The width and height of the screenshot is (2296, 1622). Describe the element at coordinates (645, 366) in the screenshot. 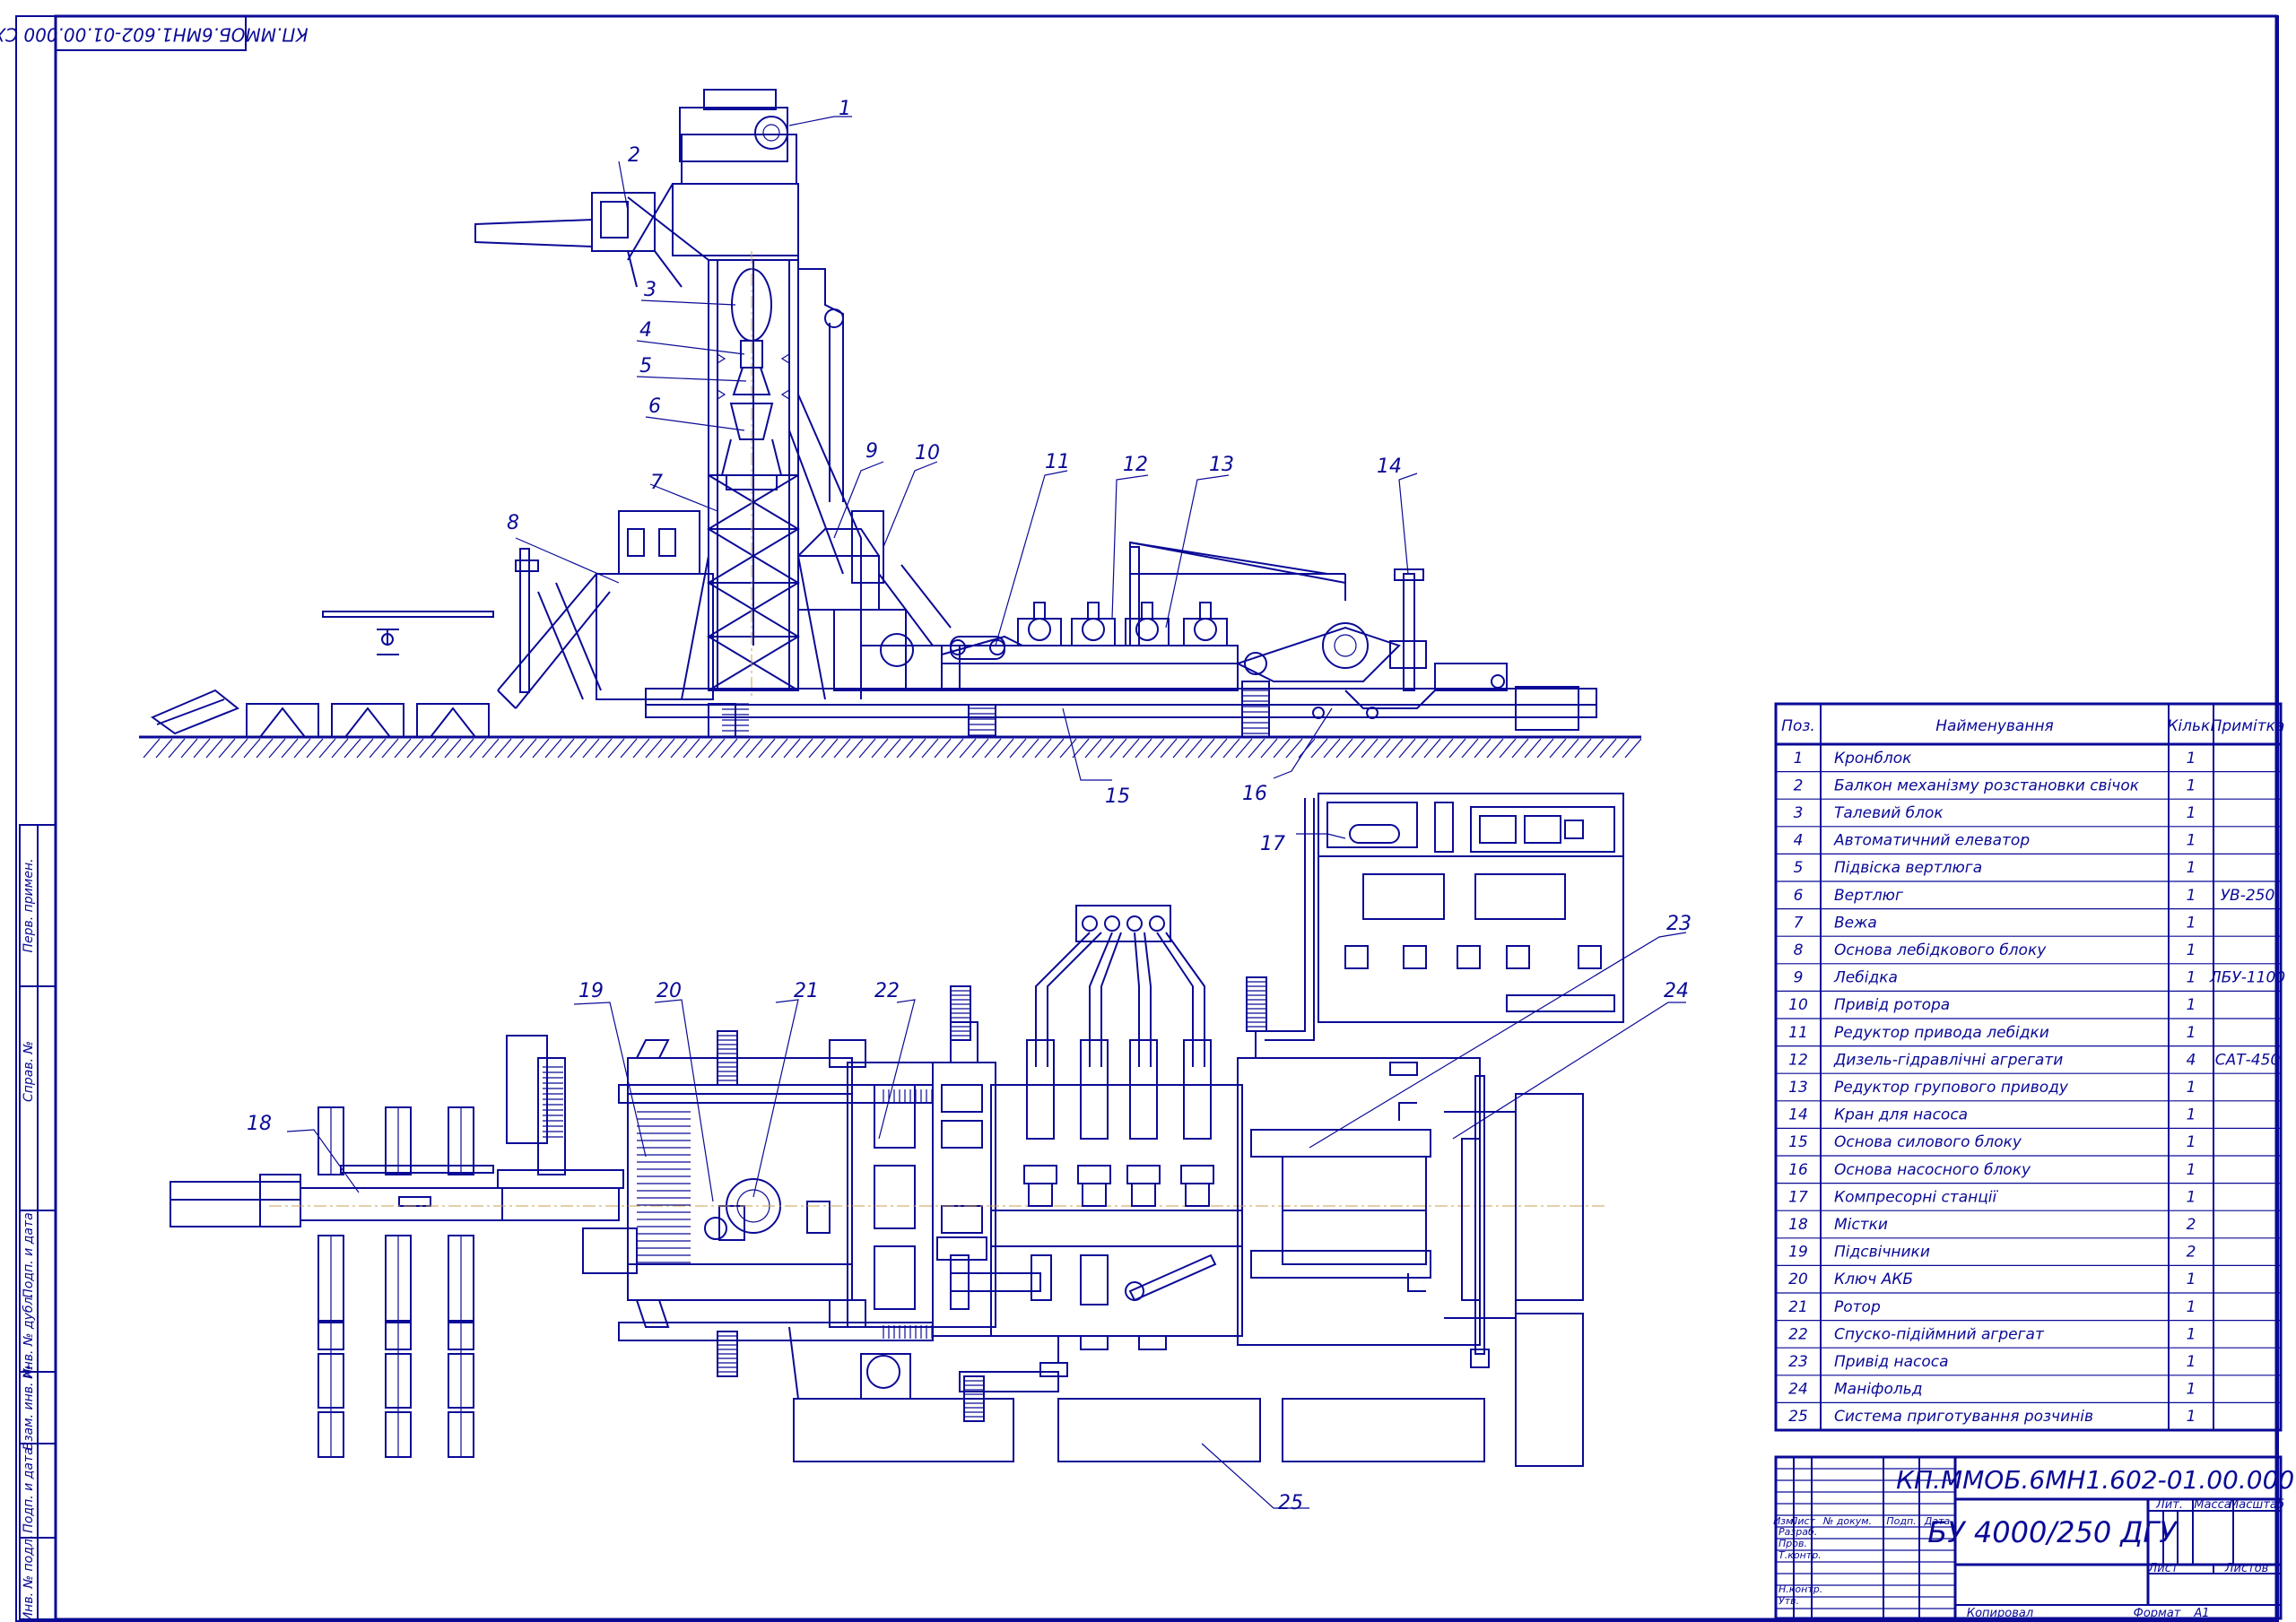

I see `callout-5: 5` at that location.